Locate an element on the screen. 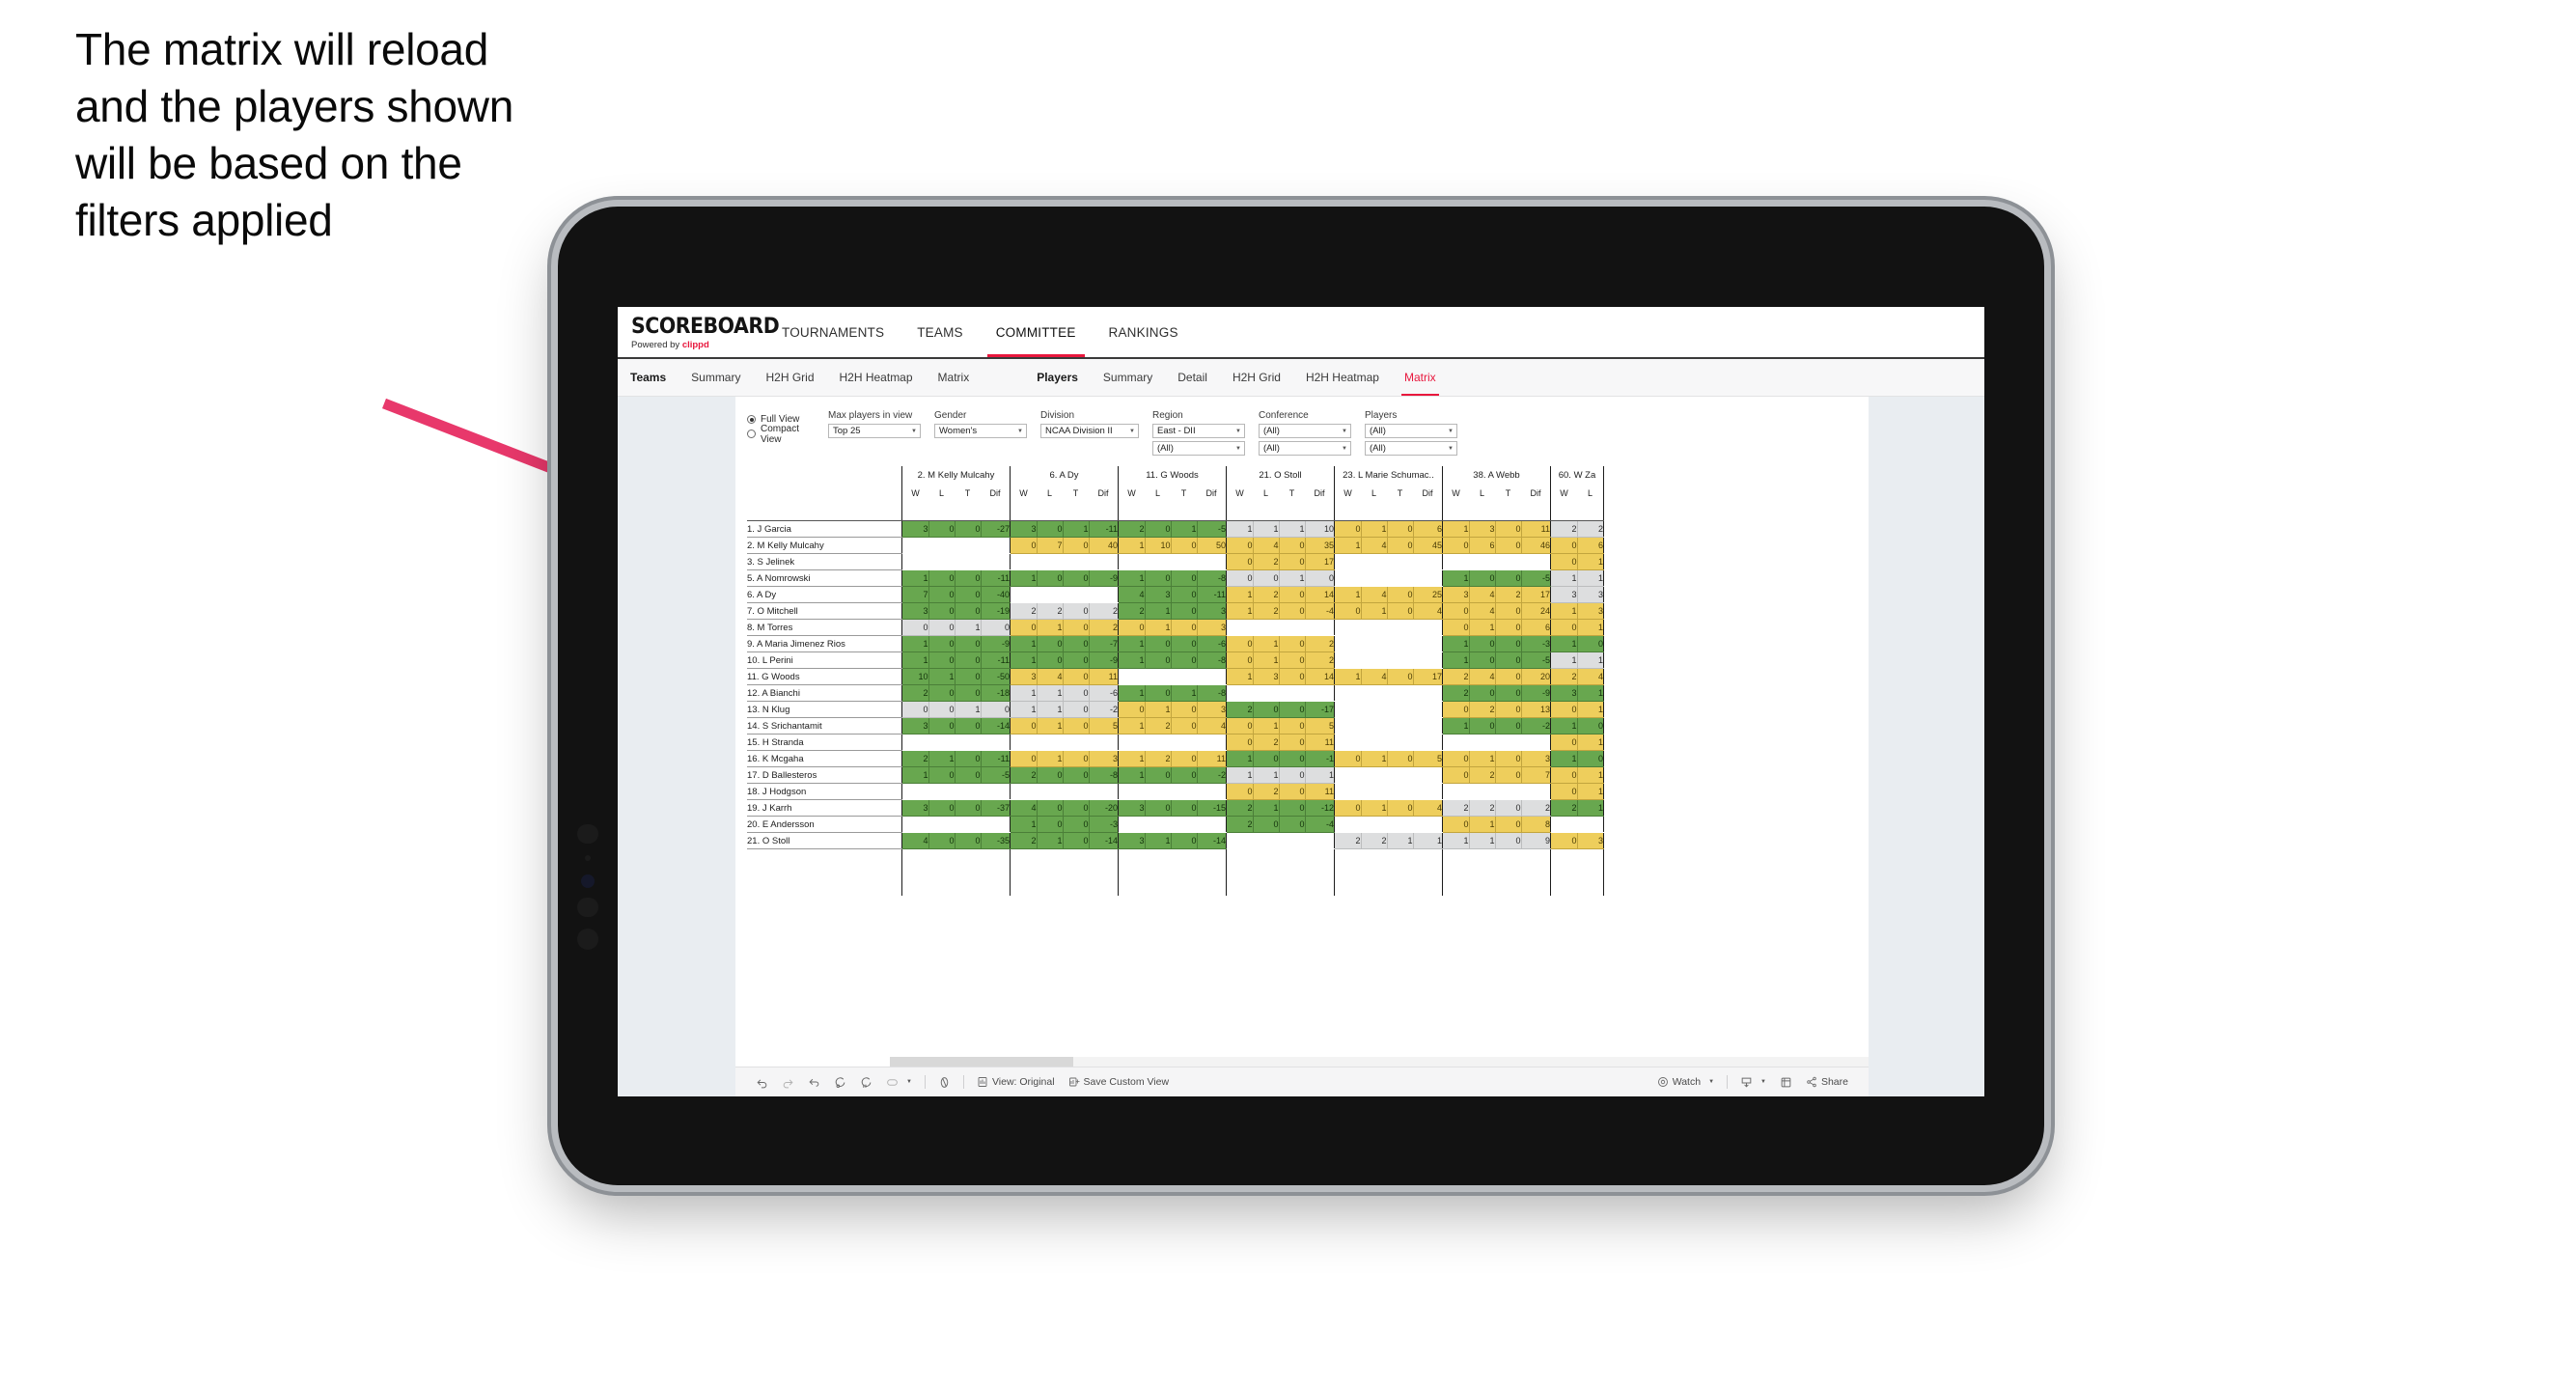 The height and width of the screenshot is (1386, 2576). matrix-row: 13. N Klug 0 0 1 0 1 1 0 -2 0 1 0 3 2 0 0 -17 0 2 0 13 0 1 is located at coordinates (1175, 710).